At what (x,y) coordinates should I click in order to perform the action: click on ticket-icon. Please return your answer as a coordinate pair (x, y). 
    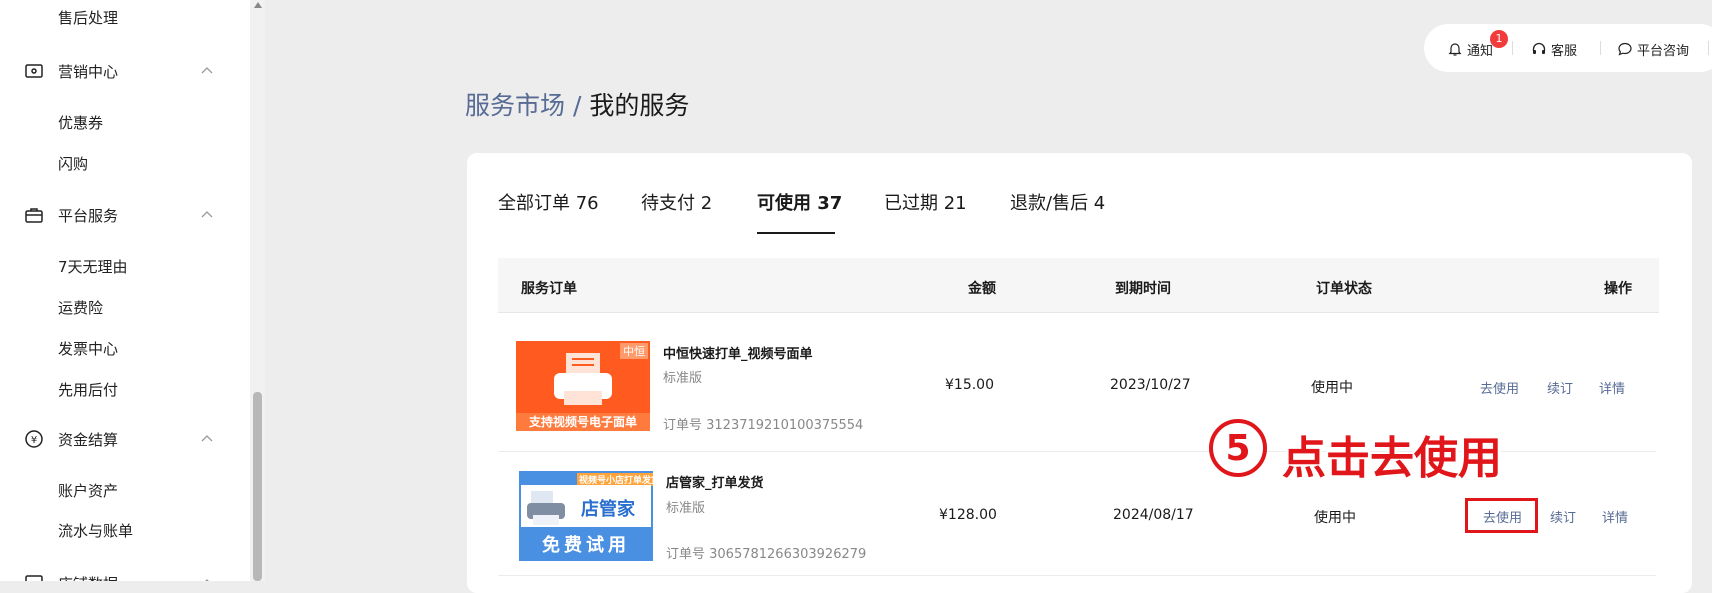
    Looking at the image, I should click on (34, 71).